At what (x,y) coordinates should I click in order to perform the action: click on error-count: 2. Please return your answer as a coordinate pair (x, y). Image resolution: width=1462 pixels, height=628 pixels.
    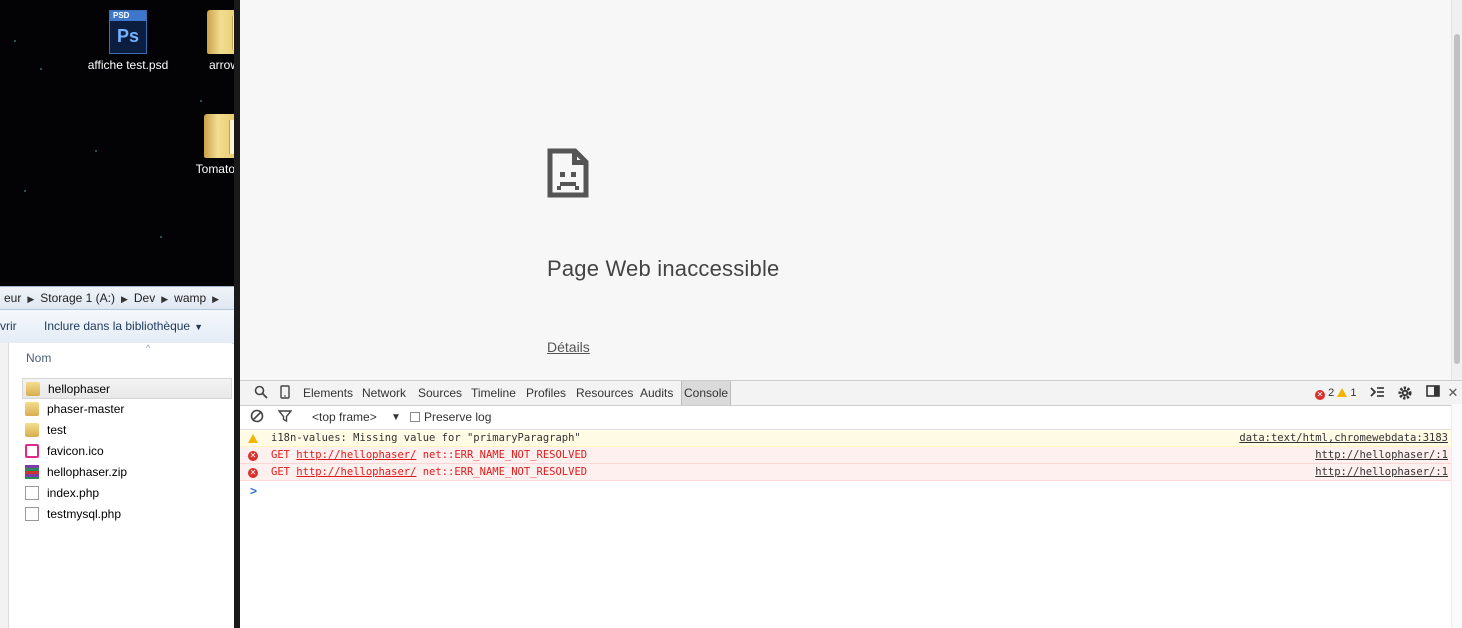
    Looking at the image, I should click on (1331, 393).